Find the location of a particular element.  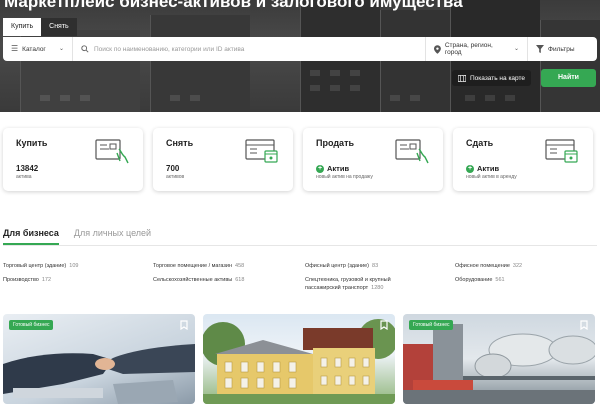

category-link: Оборудование 561 is located at coordinates (480, 280).